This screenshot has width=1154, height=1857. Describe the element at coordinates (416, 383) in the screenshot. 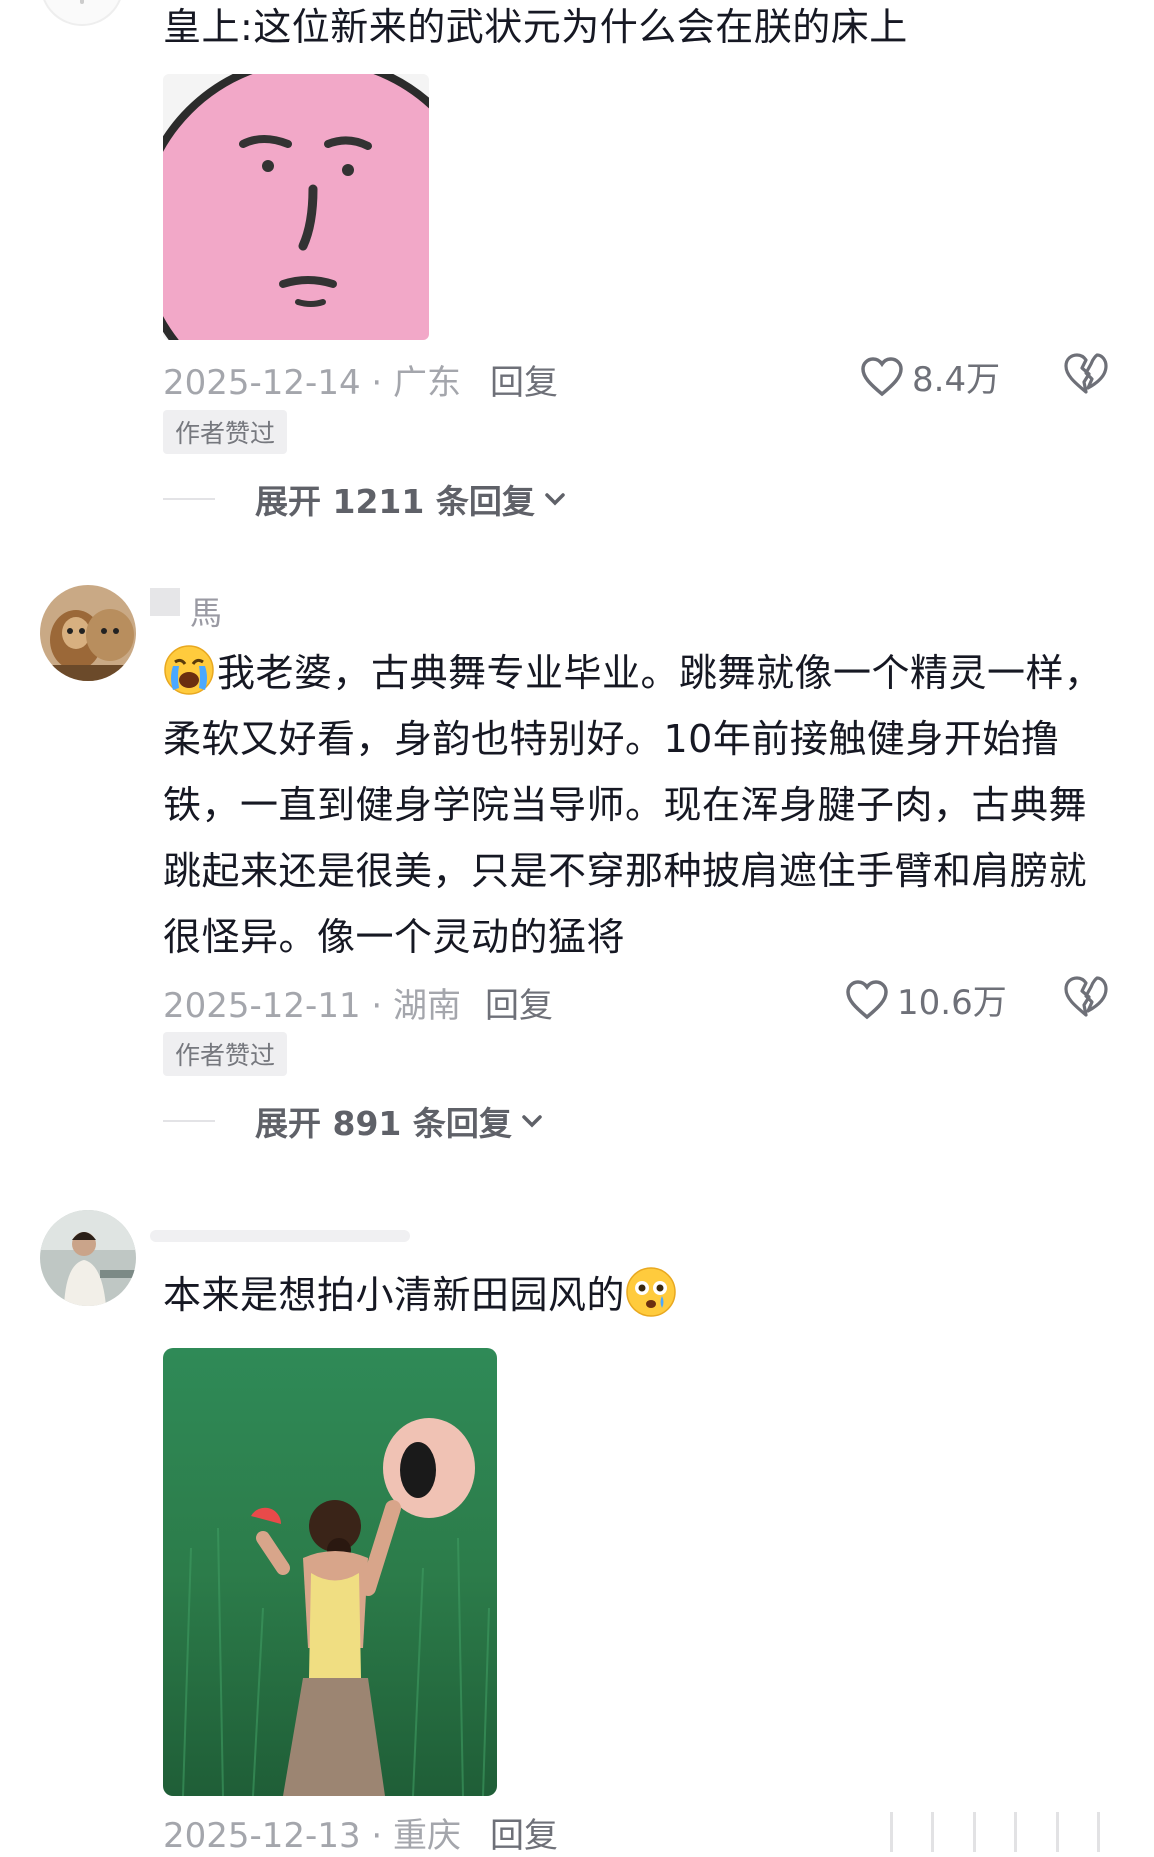

I see `comment-location: · 广东` at that location.